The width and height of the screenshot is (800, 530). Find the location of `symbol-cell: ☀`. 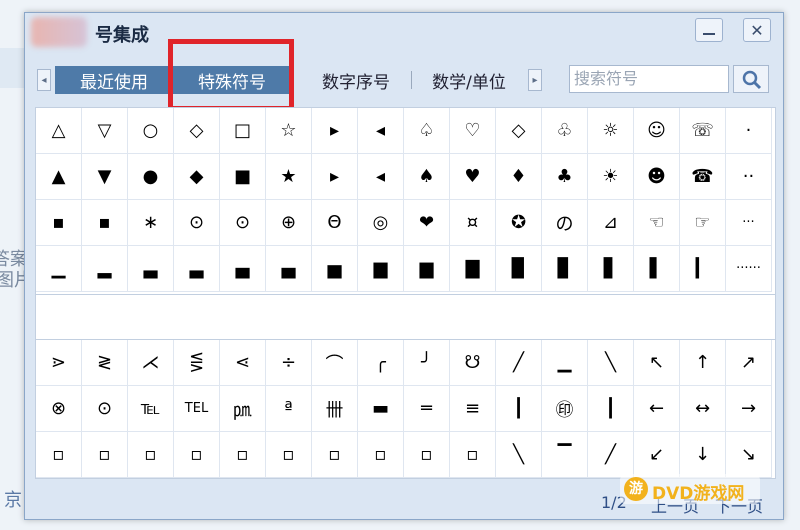

symbol-cell: ☀ is located at coordinates (611, 177).